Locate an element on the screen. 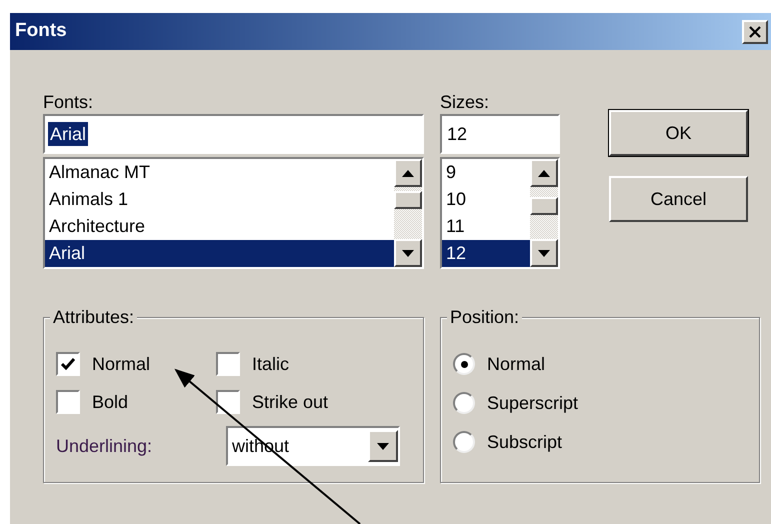 This screenshot has width=771, height=524. window-title: Fonts is located at coordinates (41, 31).